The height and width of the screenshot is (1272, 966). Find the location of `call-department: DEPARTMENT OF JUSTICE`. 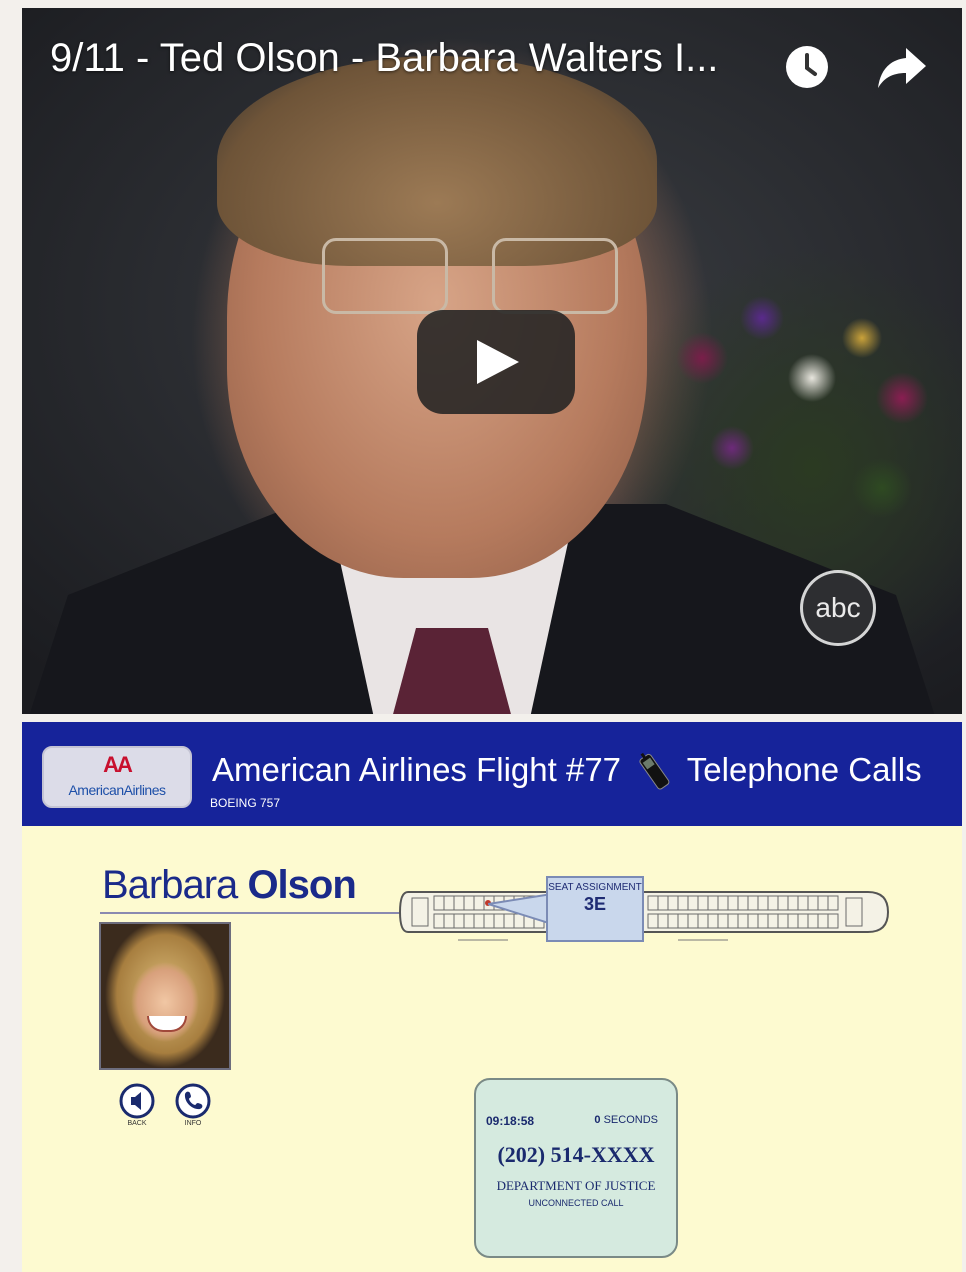

call-department: DEPARTMENT OF JUSTICE is located at coordinates (576, 1185).